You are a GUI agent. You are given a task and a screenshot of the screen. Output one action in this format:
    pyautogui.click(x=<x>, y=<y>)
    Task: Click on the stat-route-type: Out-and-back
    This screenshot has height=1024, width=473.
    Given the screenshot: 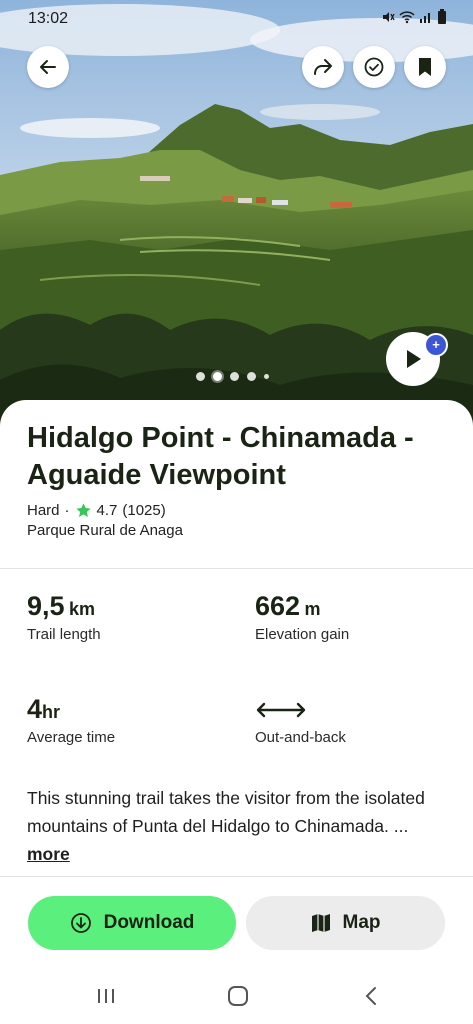 What is the action you would take?
    pyautogui.click(x=300, y=720)
    